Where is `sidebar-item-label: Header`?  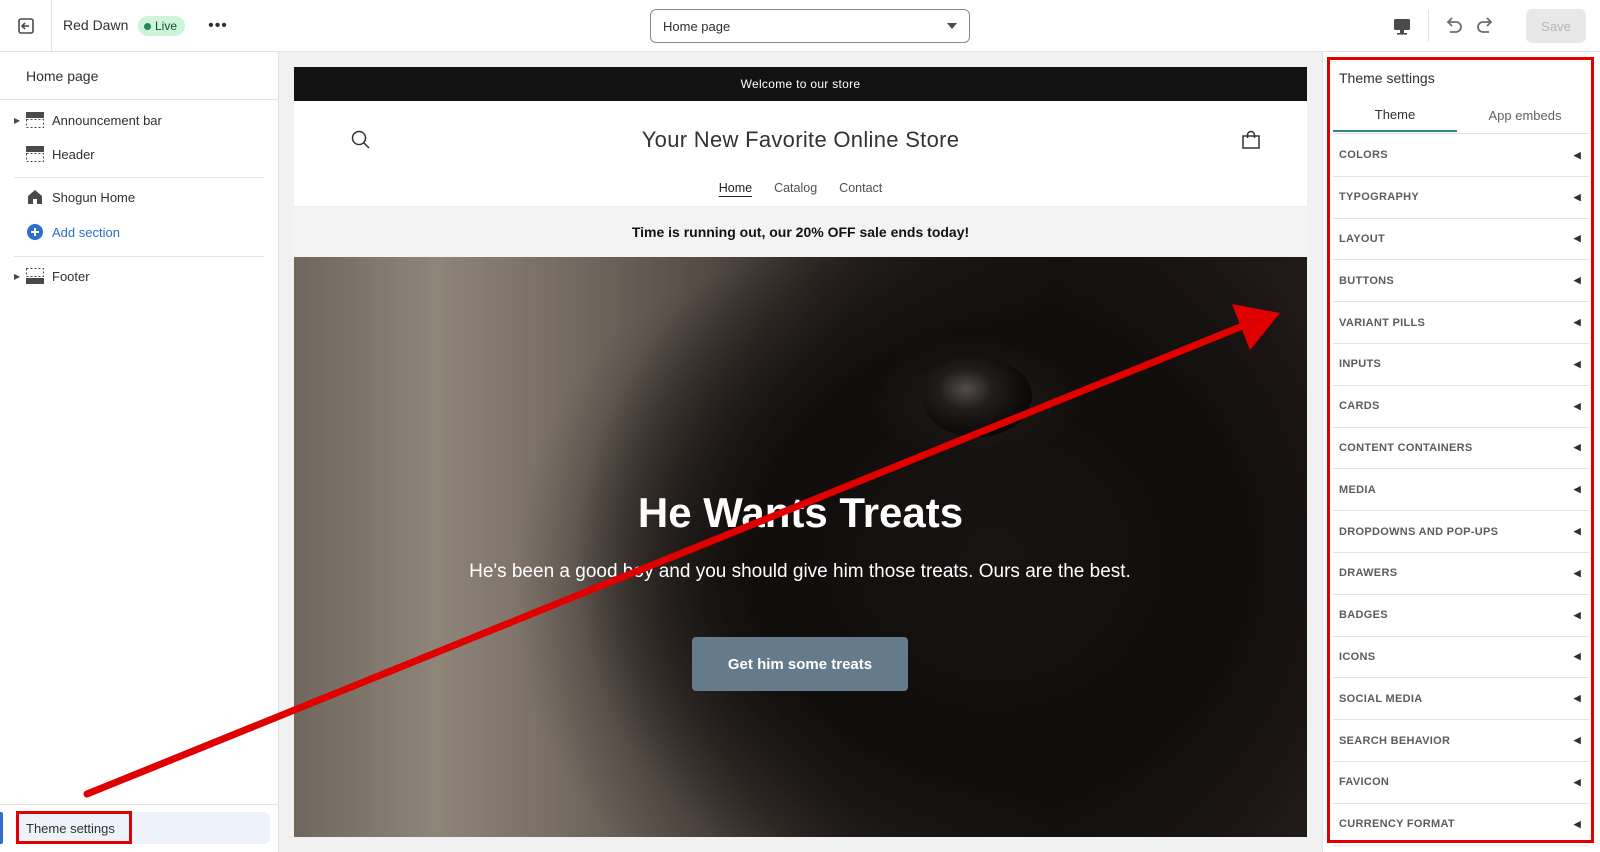 sidebar-item-label: Header is located at coordinates (73, 154).